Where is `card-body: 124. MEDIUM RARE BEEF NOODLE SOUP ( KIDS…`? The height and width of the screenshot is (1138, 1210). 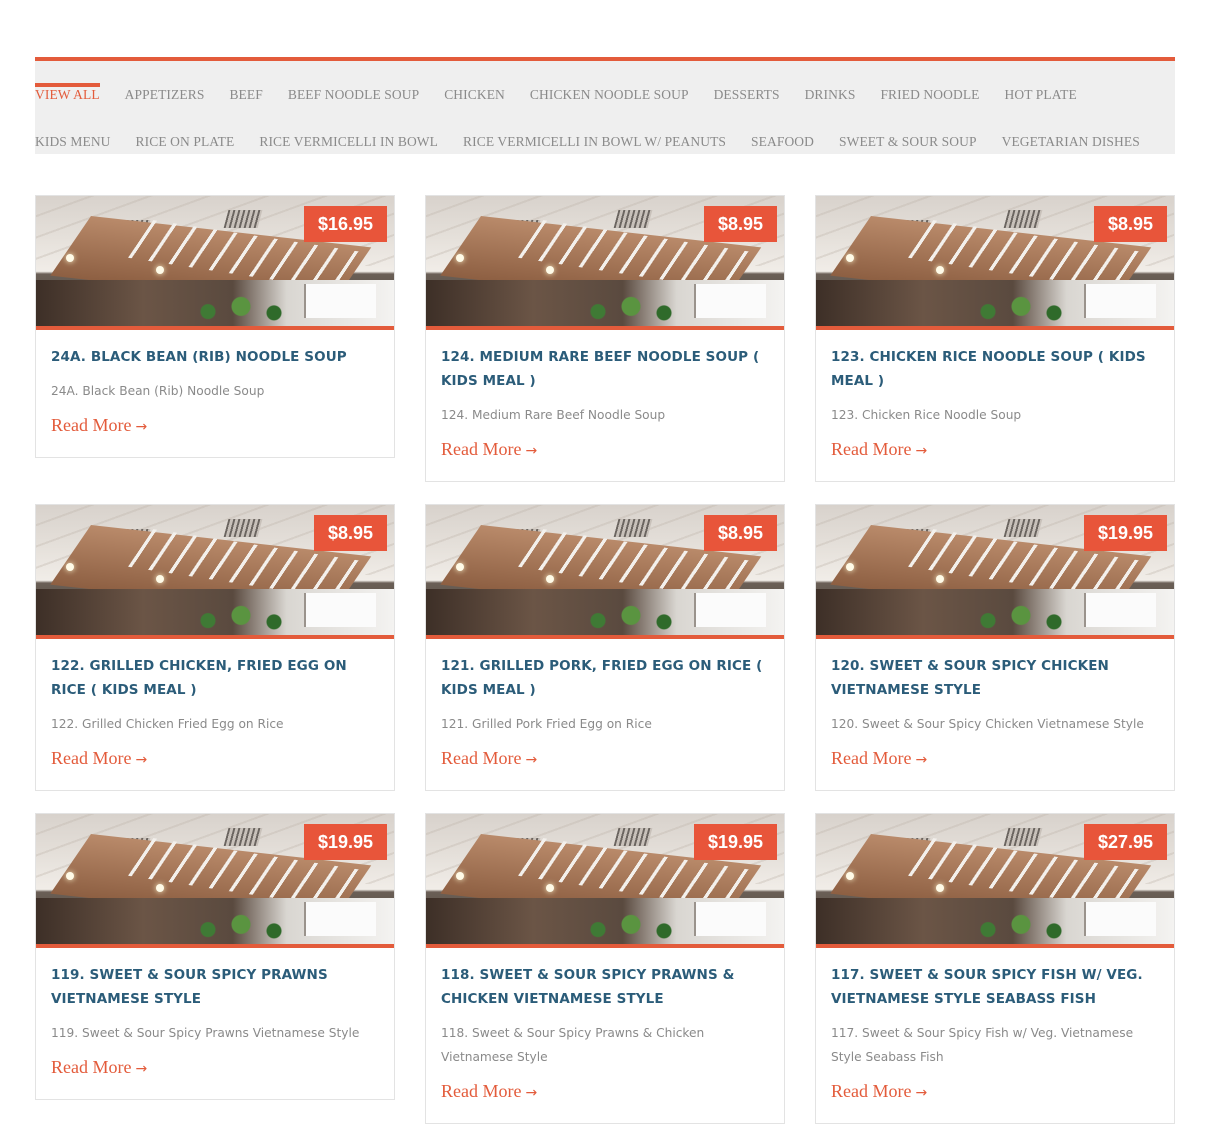 card-body: 124. MEDIUM RARE BEEF NOODLE SOUP ( KIDS… is located at coordinates (605, 405).